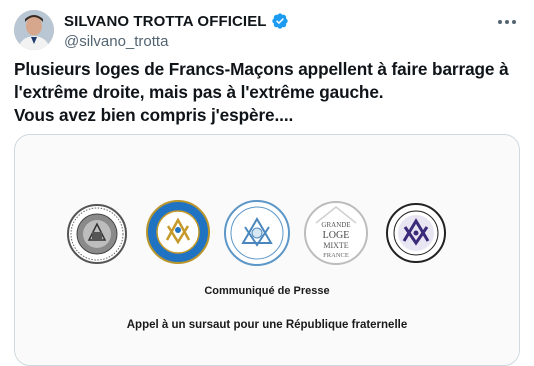 Image resolution: width=534 pixels, height=366 pixels. Describe the element at coordinates (165, 21) in the screenshot. I see `author-display-name: SILVANO TROTTA OFFICIEL` at that location.